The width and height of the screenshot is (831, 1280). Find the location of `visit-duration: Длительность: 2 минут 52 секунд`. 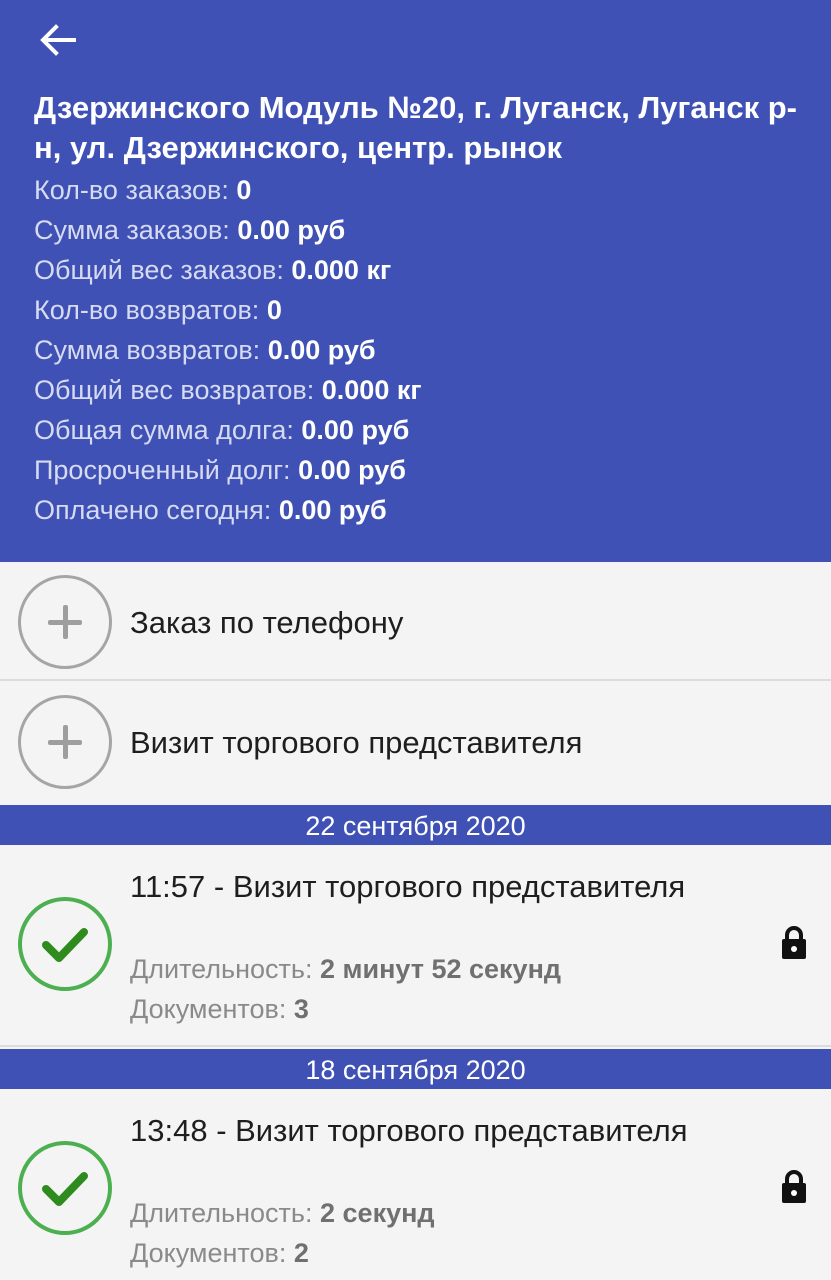

visit-duration: Длительность: 2 минут 52 секунд is located at coordinates (430, 969).